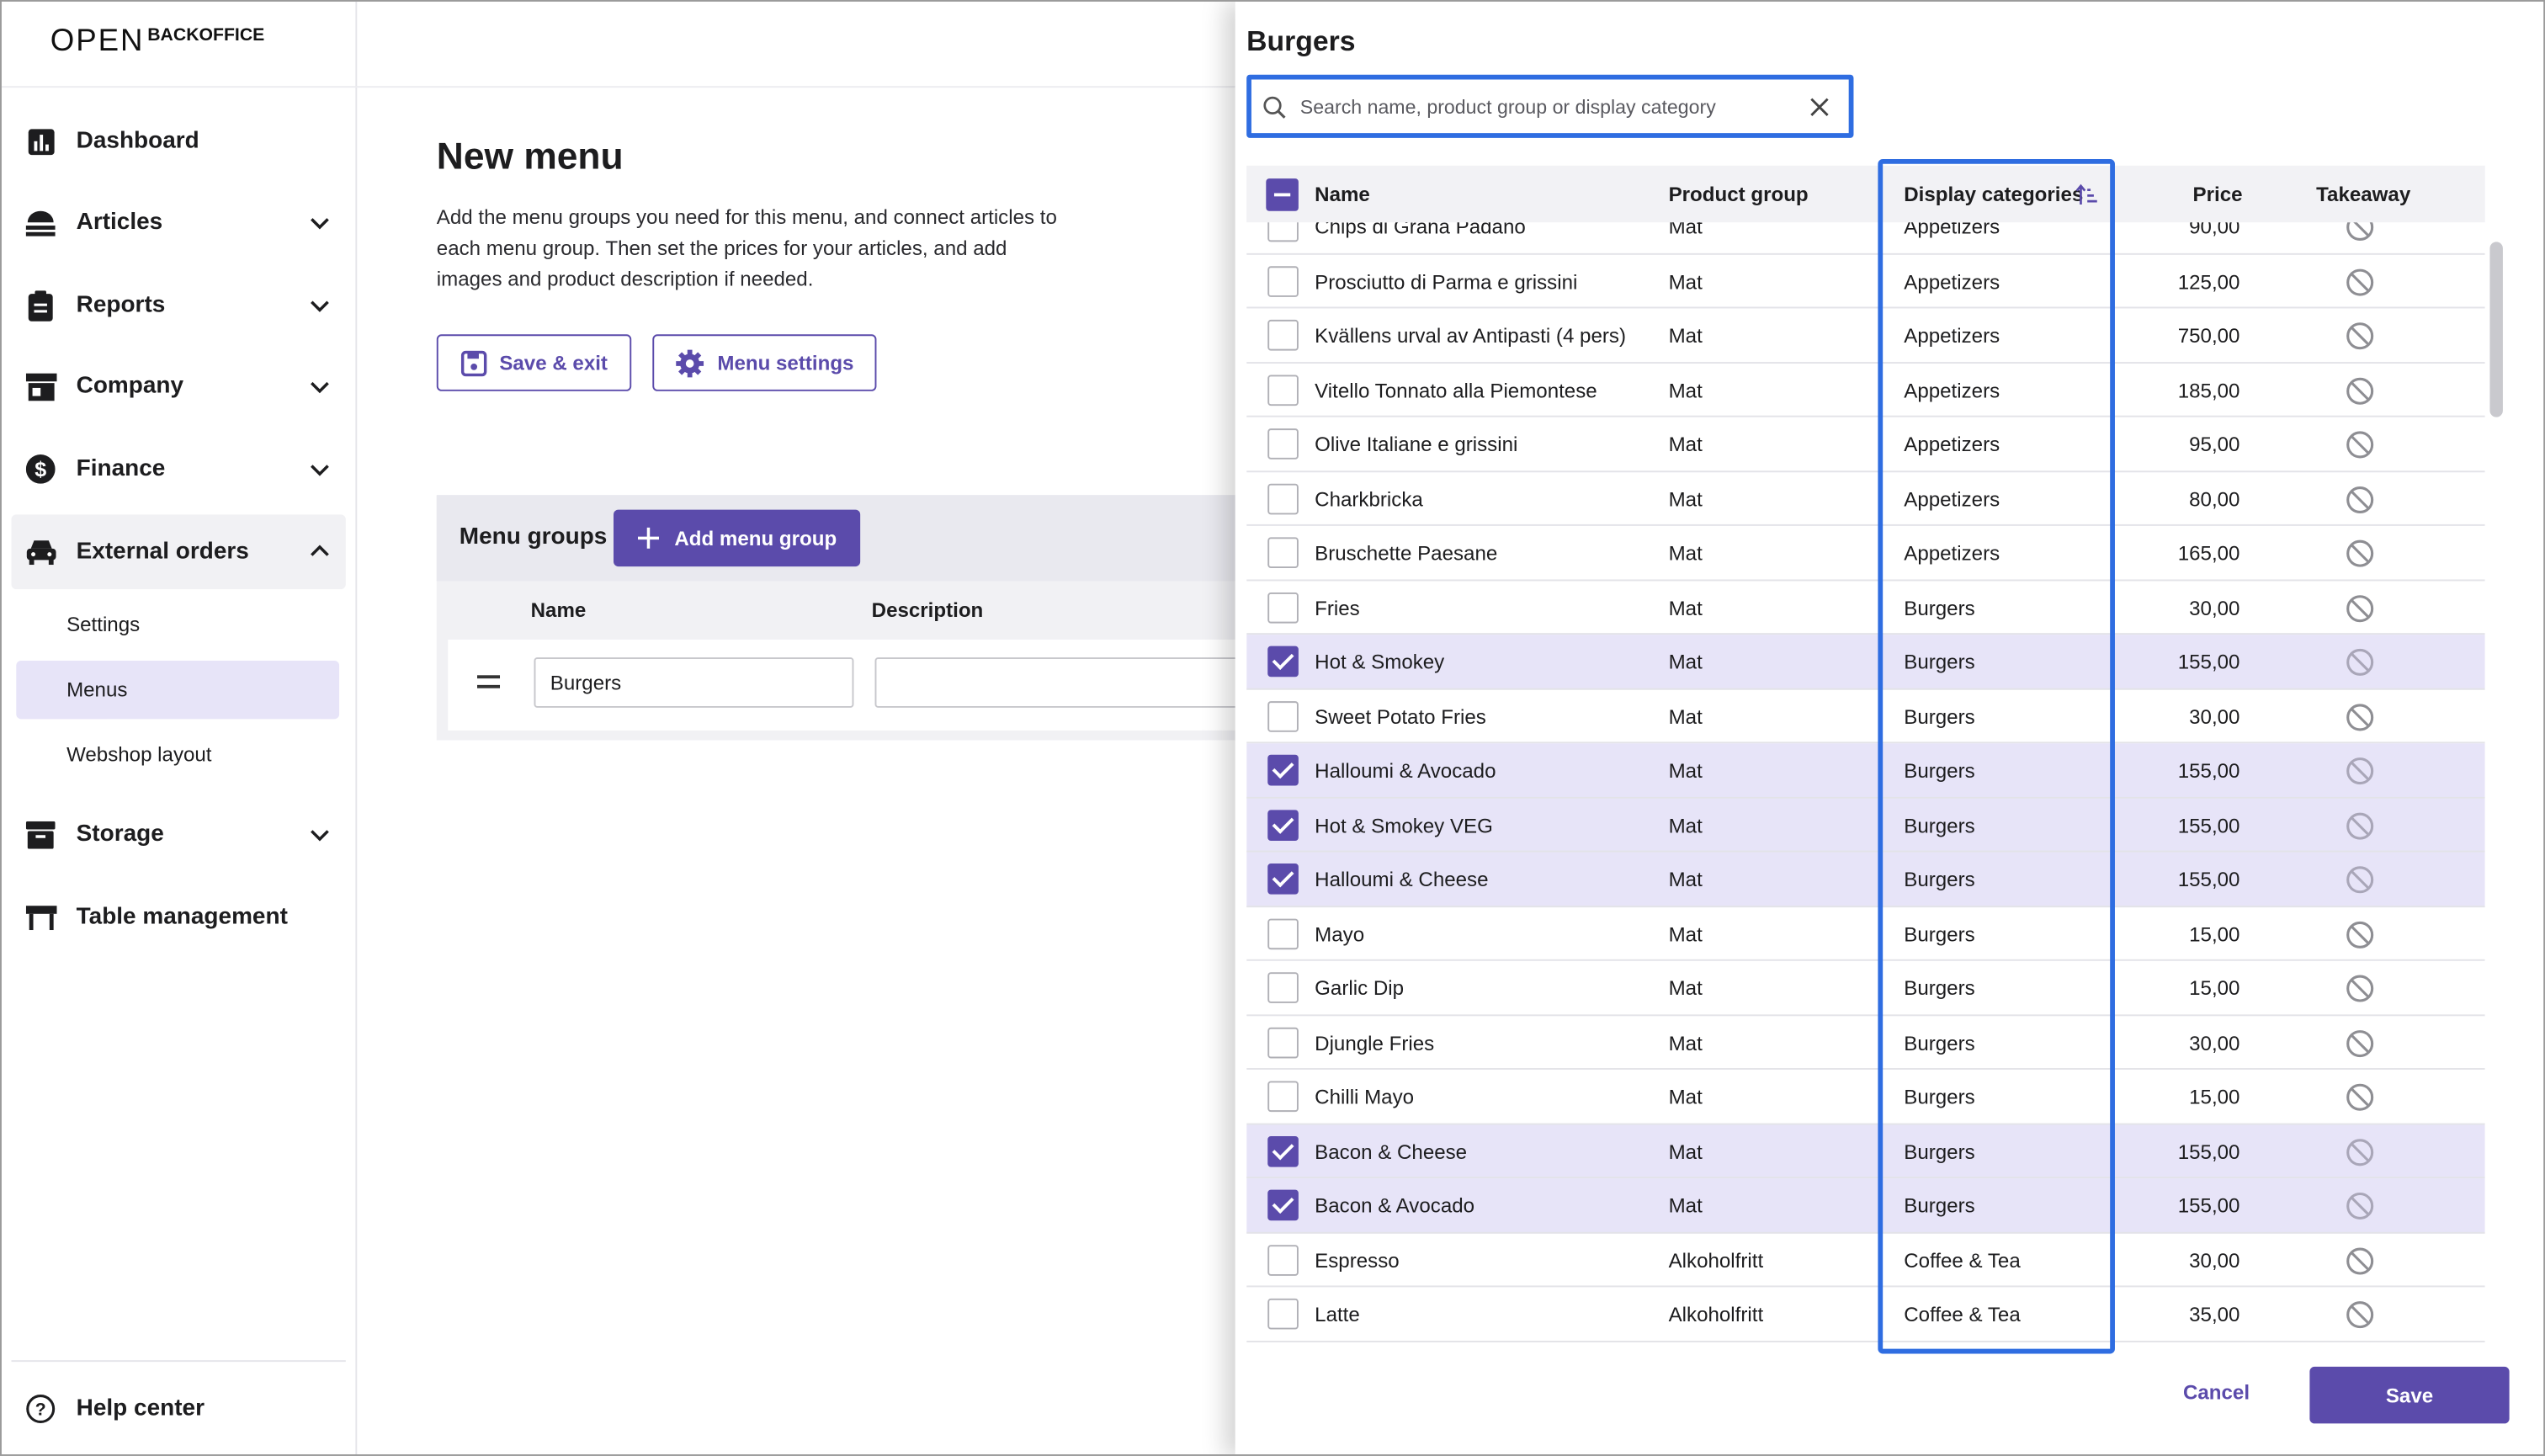 This screenshot has width=2545, height=1456. What do you see at coordinates (1819, 106) in the screenshot?
I see `close-icon` at bounding box center [1819, 106].